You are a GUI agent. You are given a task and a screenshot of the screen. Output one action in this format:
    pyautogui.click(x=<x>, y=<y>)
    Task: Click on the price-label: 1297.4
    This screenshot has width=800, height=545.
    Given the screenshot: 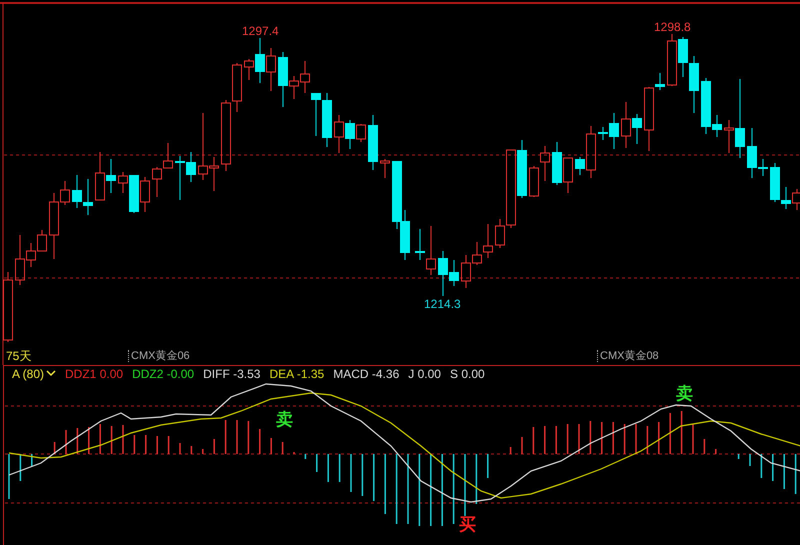 What is the action you would take?
    pyautogui.click(x=260, y=31)
    